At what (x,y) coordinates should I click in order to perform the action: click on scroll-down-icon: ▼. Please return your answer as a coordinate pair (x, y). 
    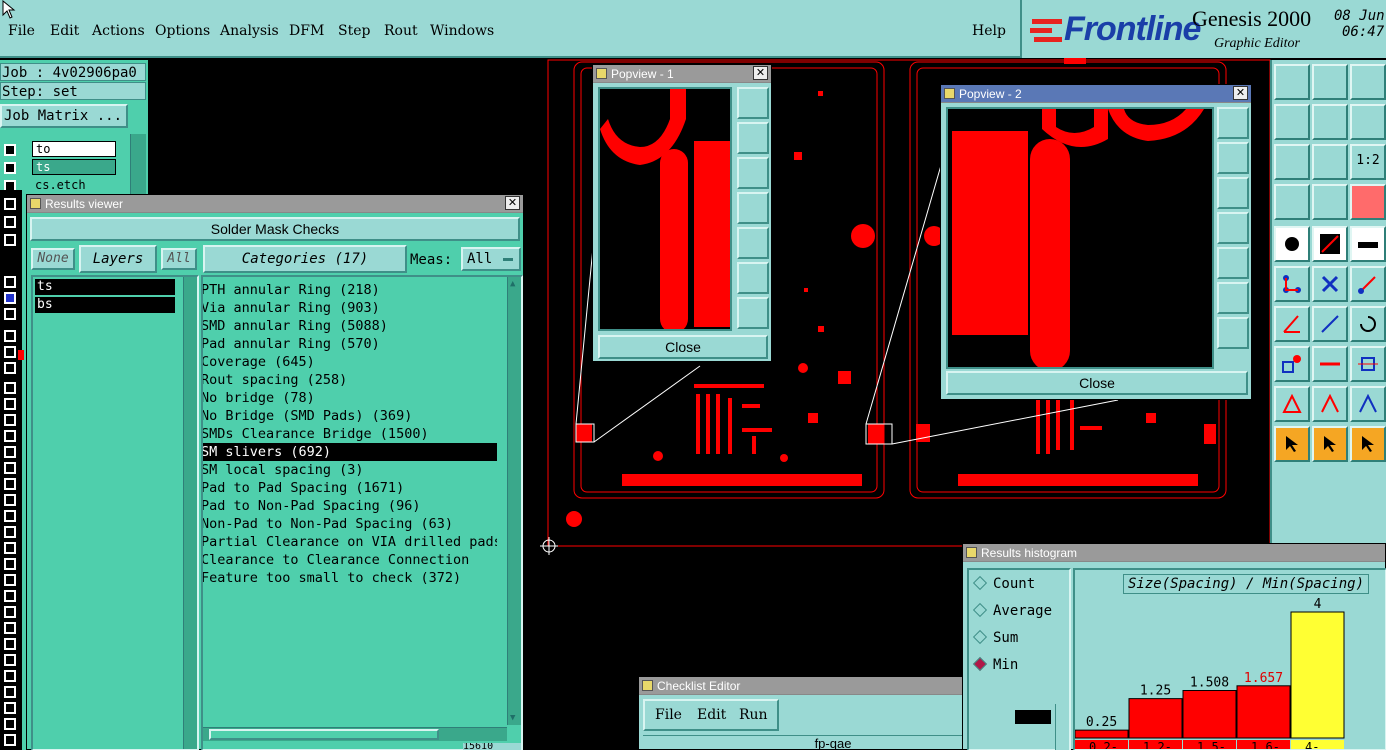
    Looking at the image, I should click on (512, 718).